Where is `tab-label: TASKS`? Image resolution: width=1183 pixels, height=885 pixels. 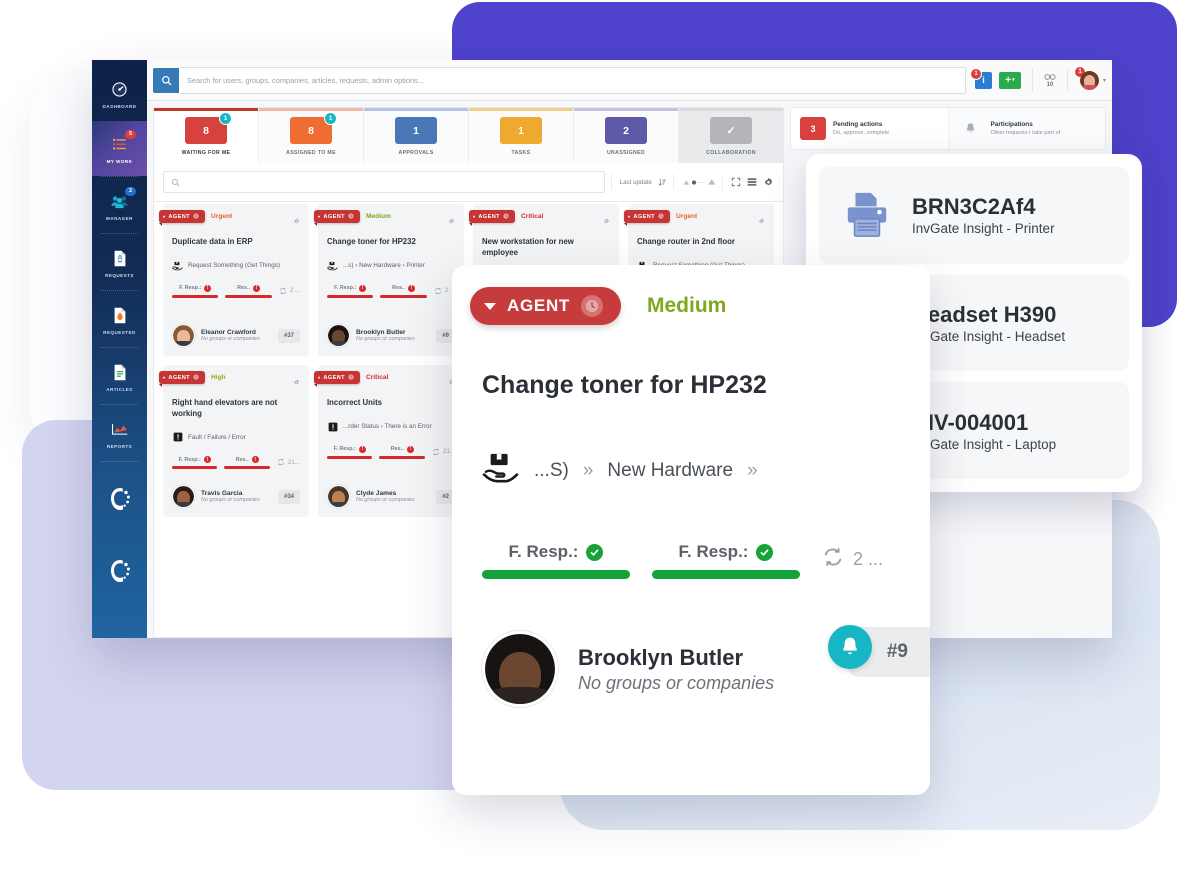
tab-label: TASKS is located at coordinates (521, 153).